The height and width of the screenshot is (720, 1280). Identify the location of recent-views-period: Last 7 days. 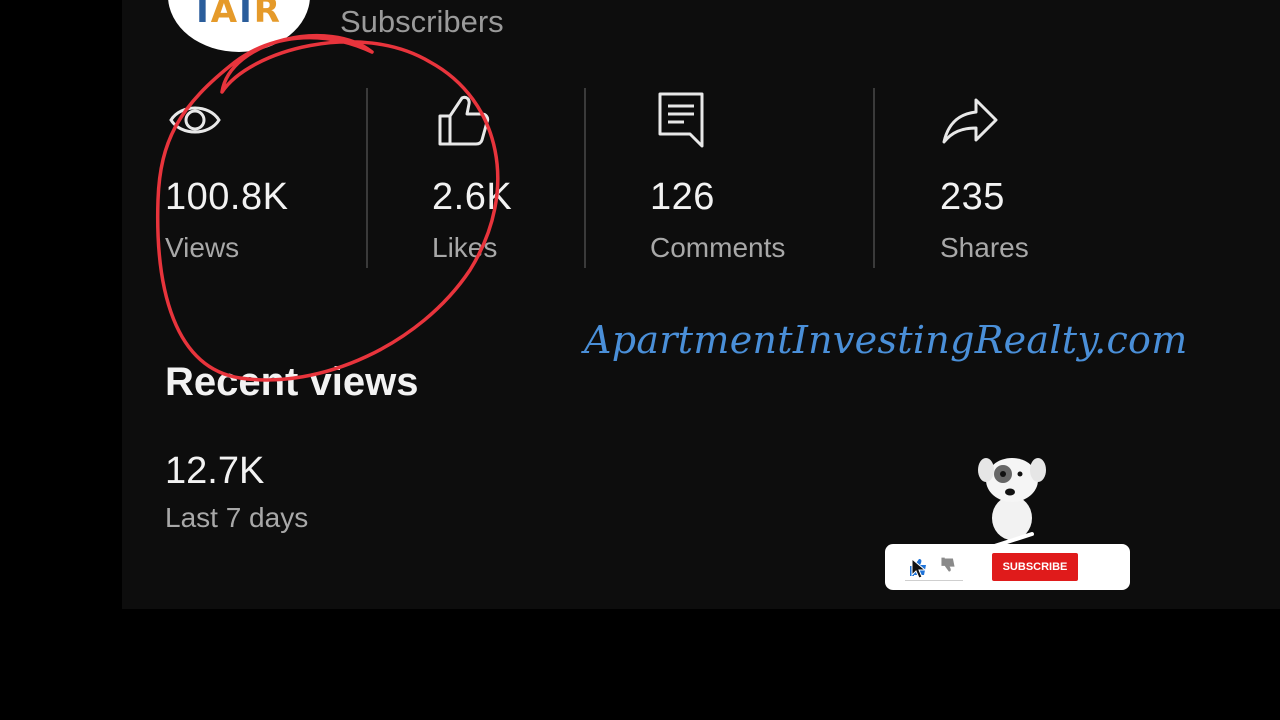
(237, 517).